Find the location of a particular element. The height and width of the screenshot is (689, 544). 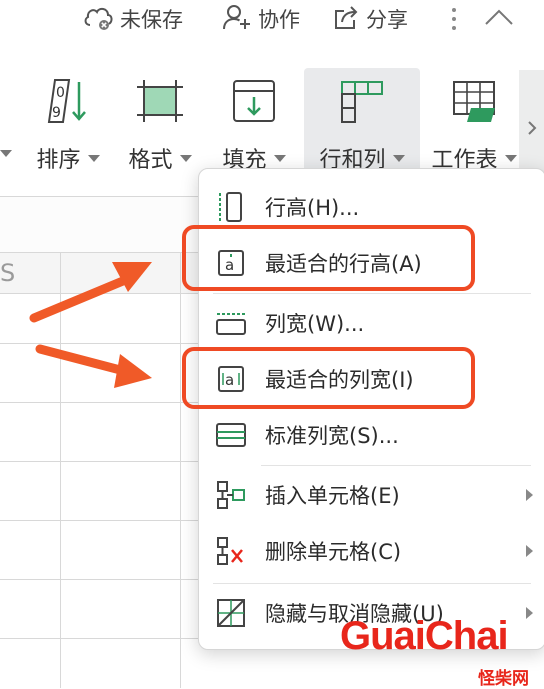

arrow-to-best-fit-column-width is located at coordinates (84, 360).